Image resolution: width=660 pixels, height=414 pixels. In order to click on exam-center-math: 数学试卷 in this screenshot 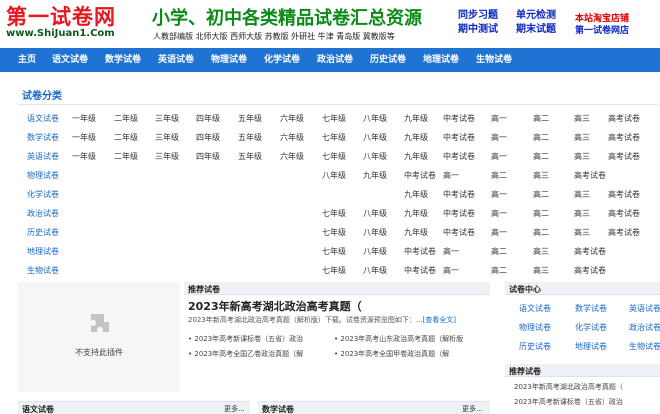, I will do `click(591, 308)`.